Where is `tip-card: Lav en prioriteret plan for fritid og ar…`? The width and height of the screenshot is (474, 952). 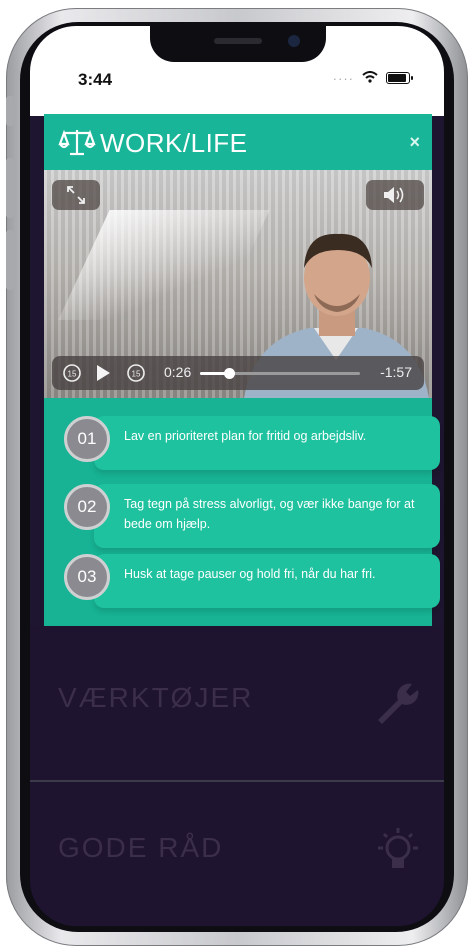
tip-card: Lav en prioriteret plan for fritid og ar… is located at coordinates (267, 443).